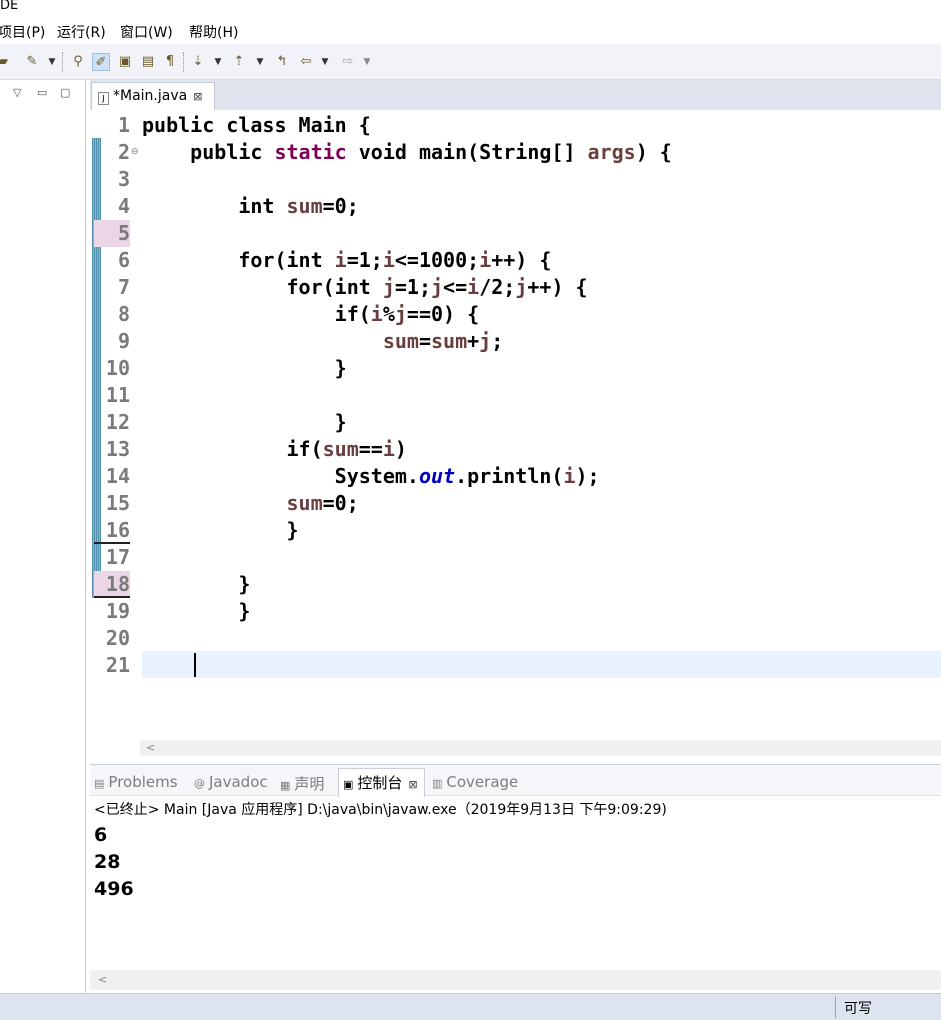 This screenshot has height=1020, width=941. Describe the element at coordinates (198, 62) in the screenshot. I see `next-annotation-icon: ⇣` at that location.